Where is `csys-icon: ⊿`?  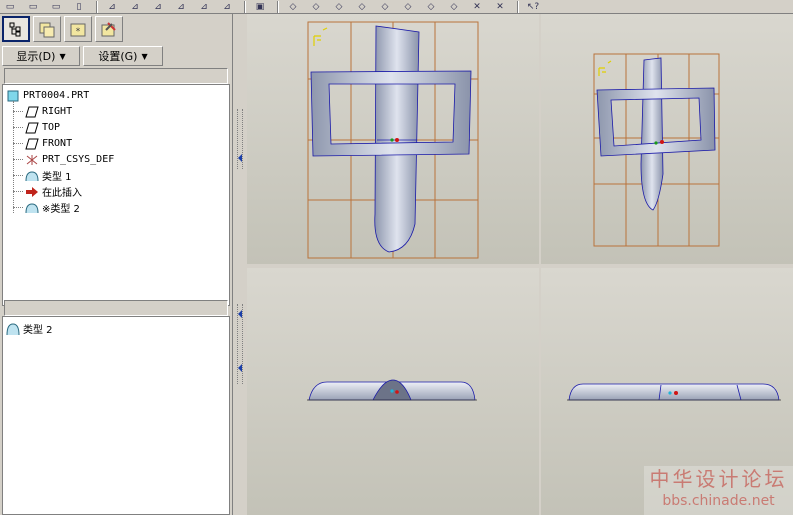
csys-icon: ⊿ is located at coordinates (181, 7).